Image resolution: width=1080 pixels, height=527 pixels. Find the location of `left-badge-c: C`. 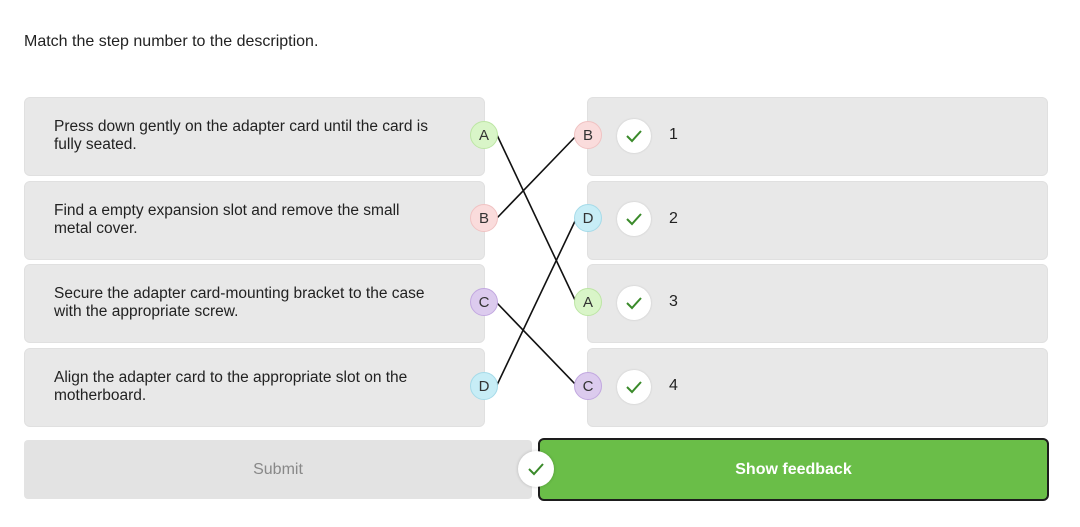

left-badge-c: C is located at coordinates (484, 302).